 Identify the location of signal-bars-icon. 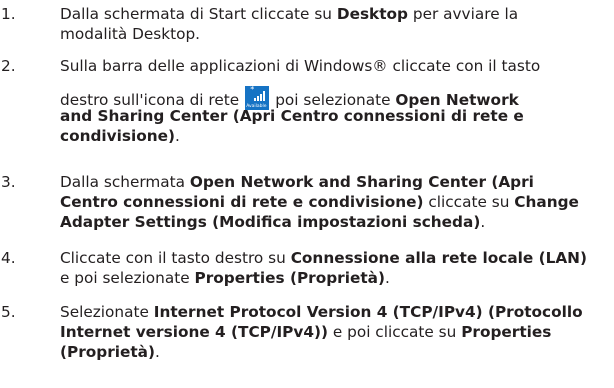
(260, 96).